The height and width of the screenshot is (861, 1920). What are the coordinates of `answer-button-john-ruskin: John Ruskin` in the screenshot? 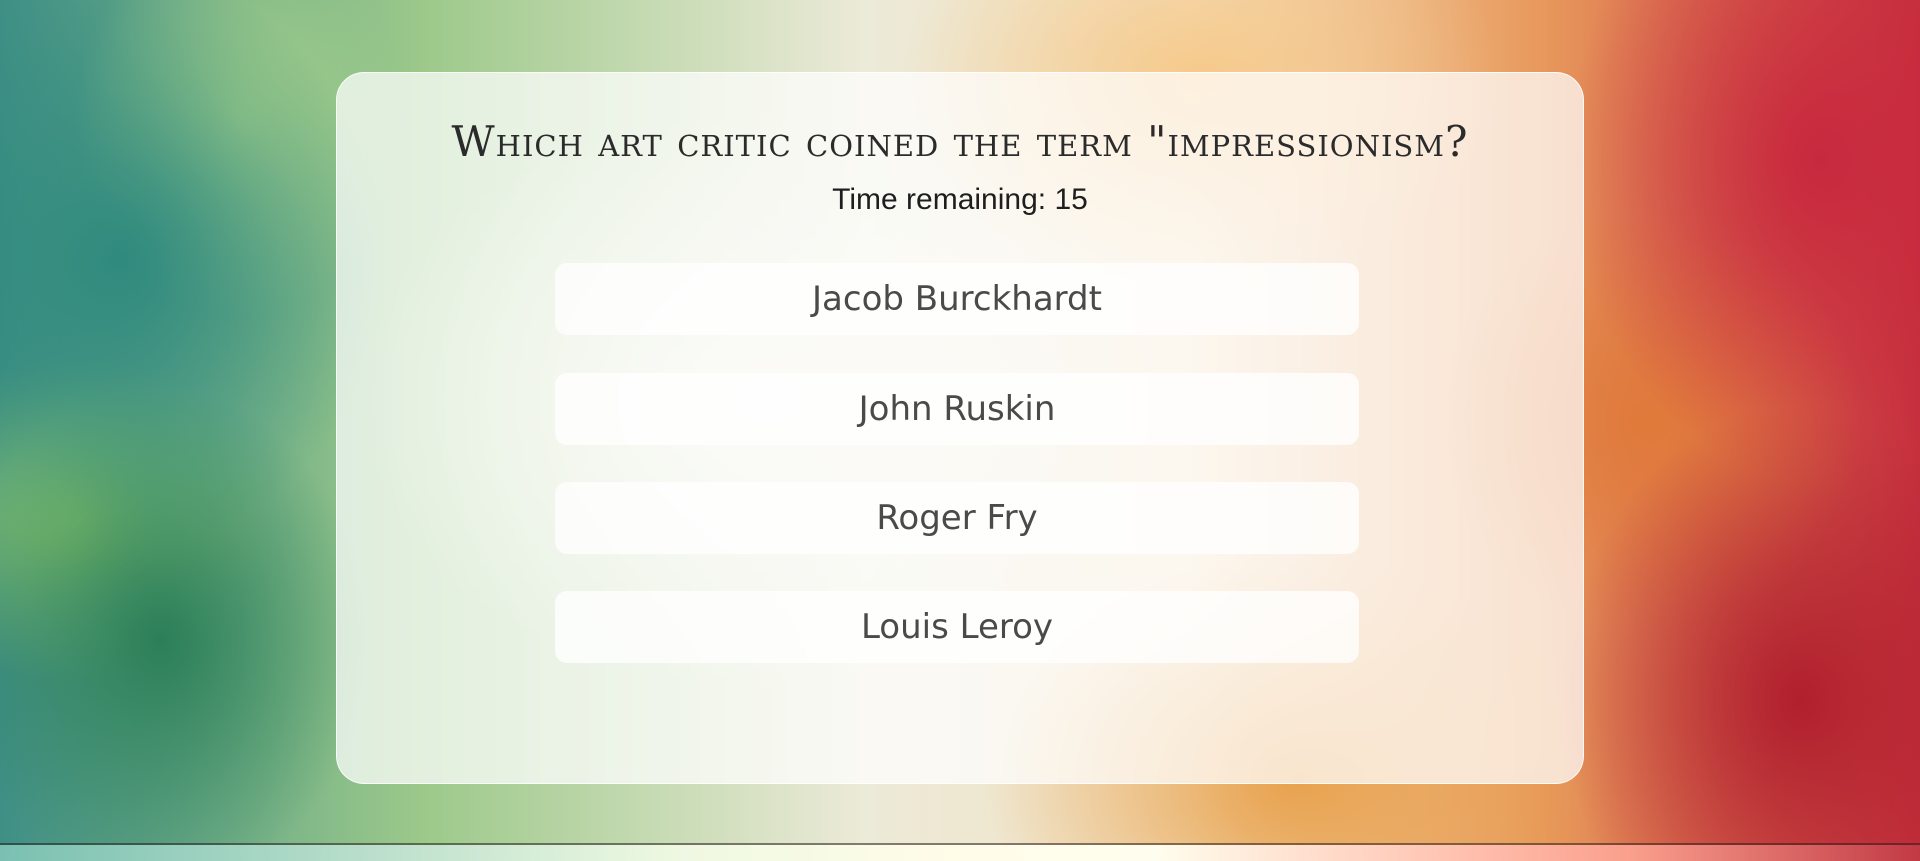 It's located at (957, 409).